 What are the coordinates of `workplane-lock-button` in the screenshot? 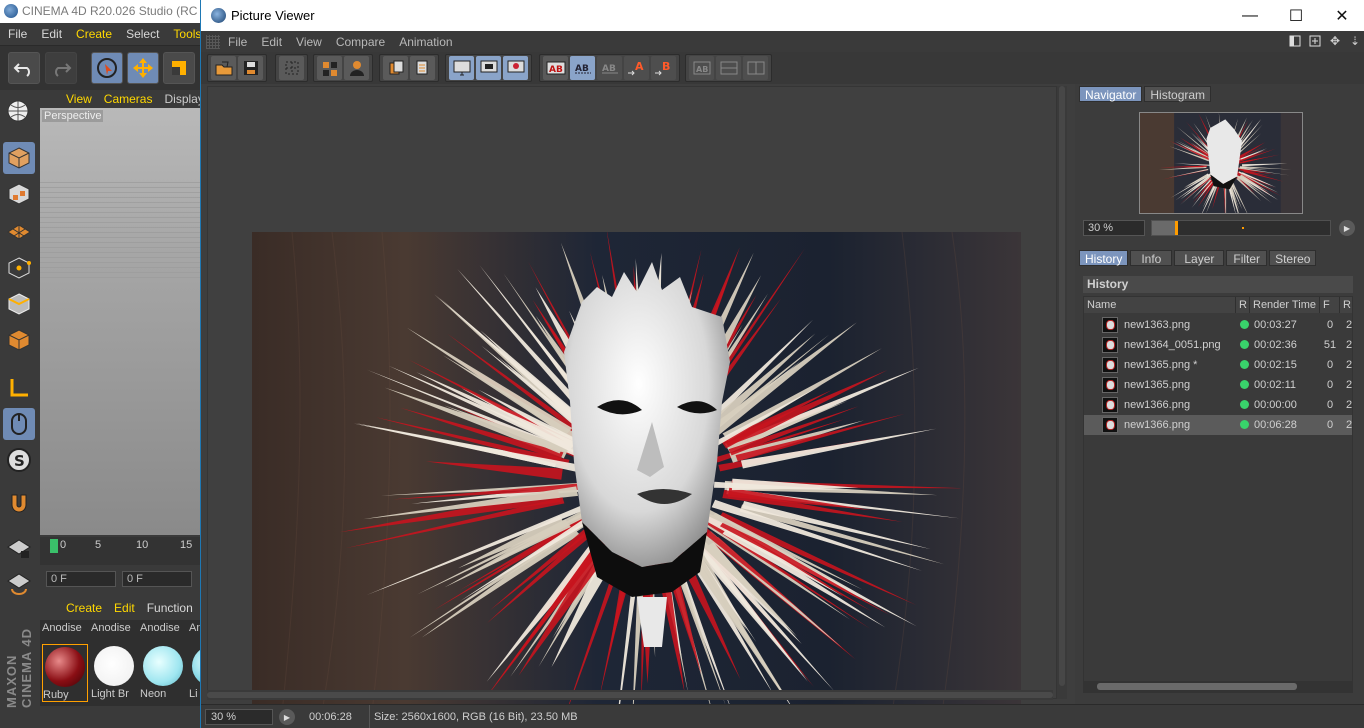 It's located at (19, 548).